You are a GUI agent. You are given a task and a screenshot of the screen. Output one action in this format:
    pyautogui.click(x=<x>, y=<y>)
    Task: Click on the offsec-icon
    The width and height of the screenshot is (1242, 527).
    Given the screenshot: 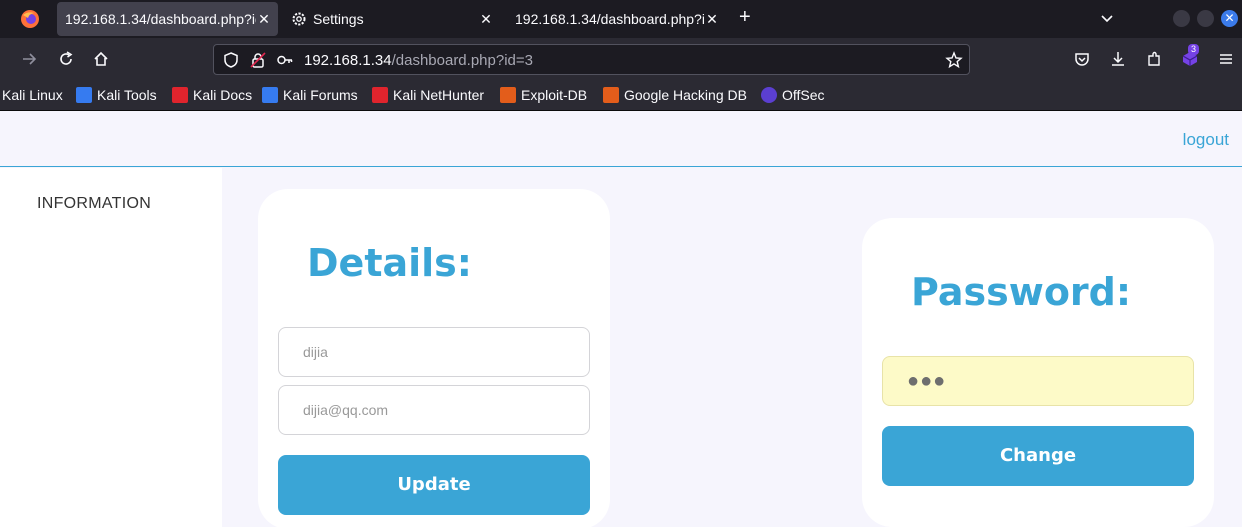 What is the action you would take?
    pyautogui.click(x=769, y=95)
    